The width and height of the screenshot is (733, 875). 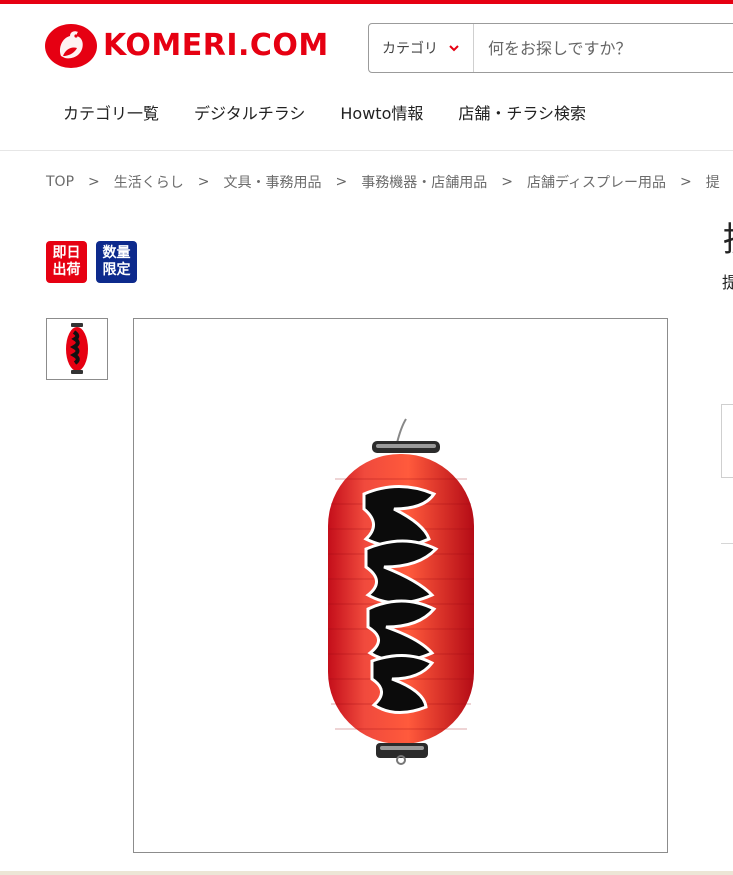 What do you see at coordinates (71, 46) in the screenshot?
I see `rooster-logo-icon` at bounding box center [71, 46].